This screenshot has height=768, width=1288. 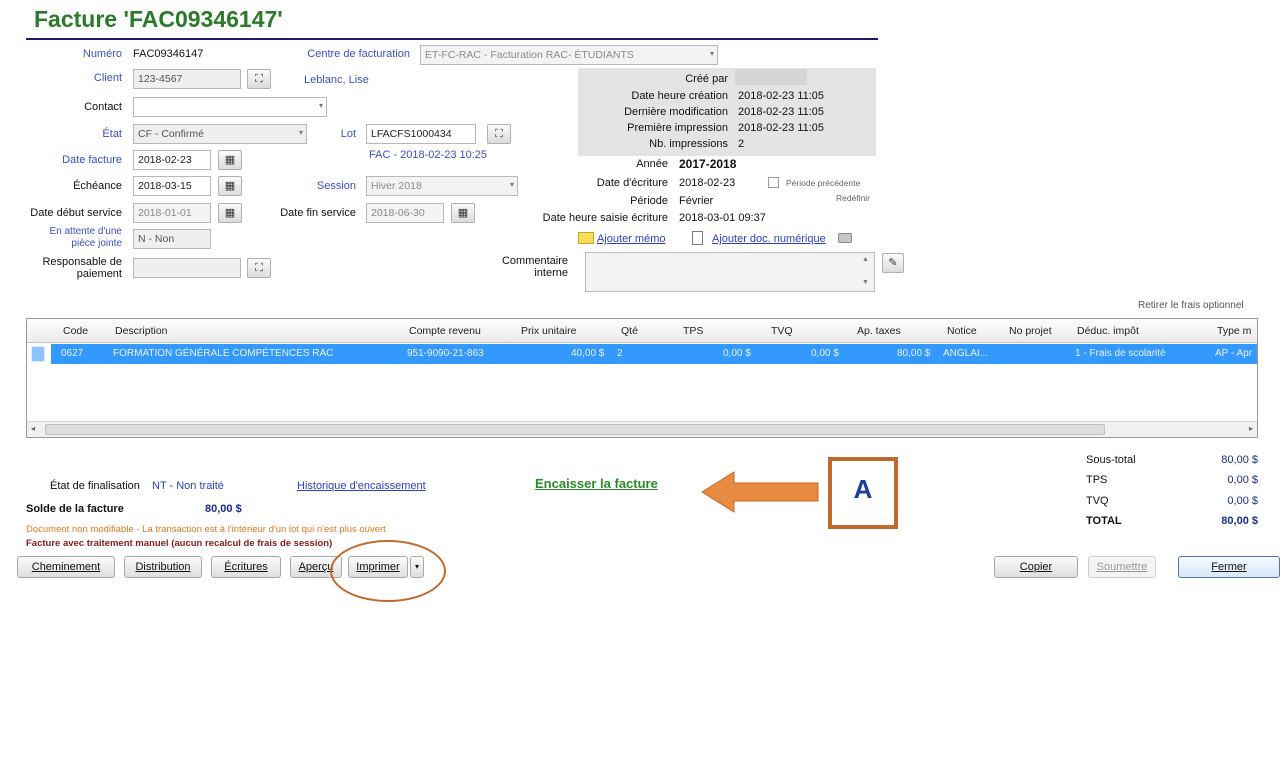 I want to click on col-header-prix: Prix unitaire, so click(x=548, y=331).